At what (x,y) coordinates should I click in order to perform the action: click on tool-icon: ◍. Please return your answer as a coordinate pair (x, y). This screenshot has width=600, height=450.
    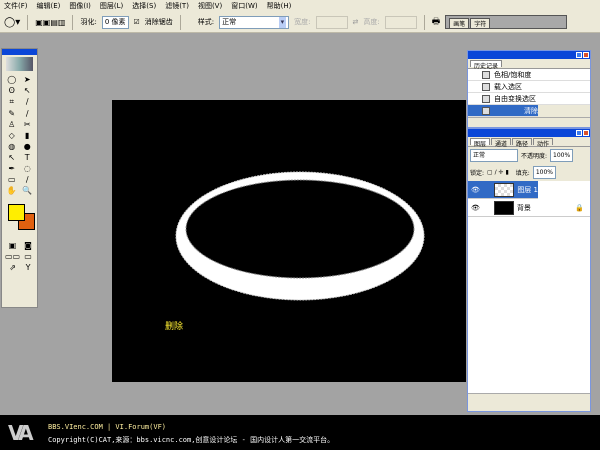
    Looking at the image, I should click on (12, 146).